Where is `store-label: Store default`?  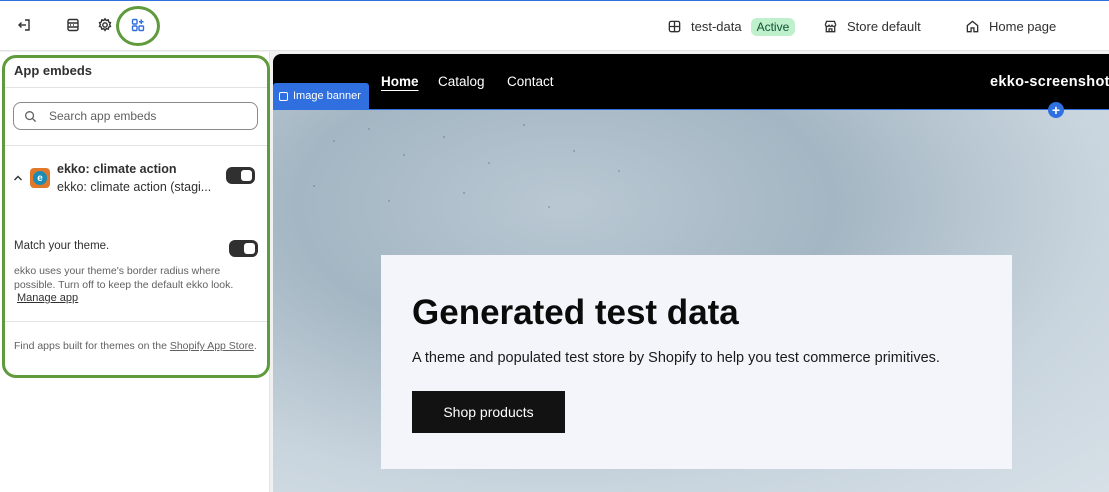
store-label: Store default is located at coordinates (884, 26).